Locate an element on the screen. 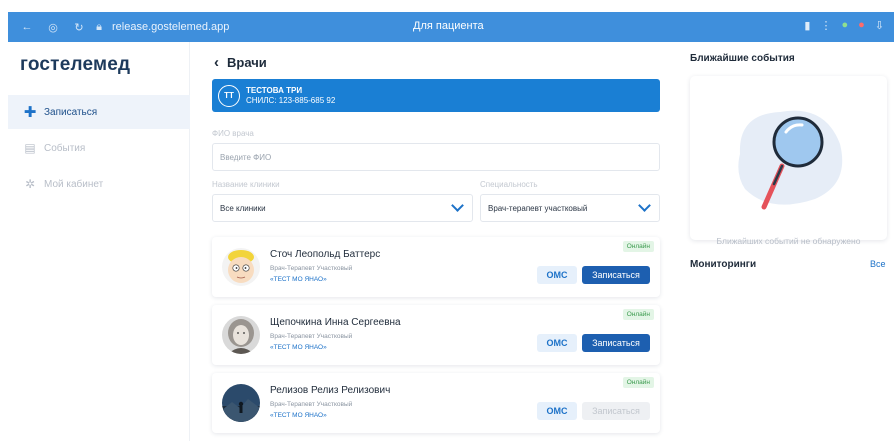 This screenshot has width=894, height=441. patient-avatar: ТТ is located at coordinates (229, 95).